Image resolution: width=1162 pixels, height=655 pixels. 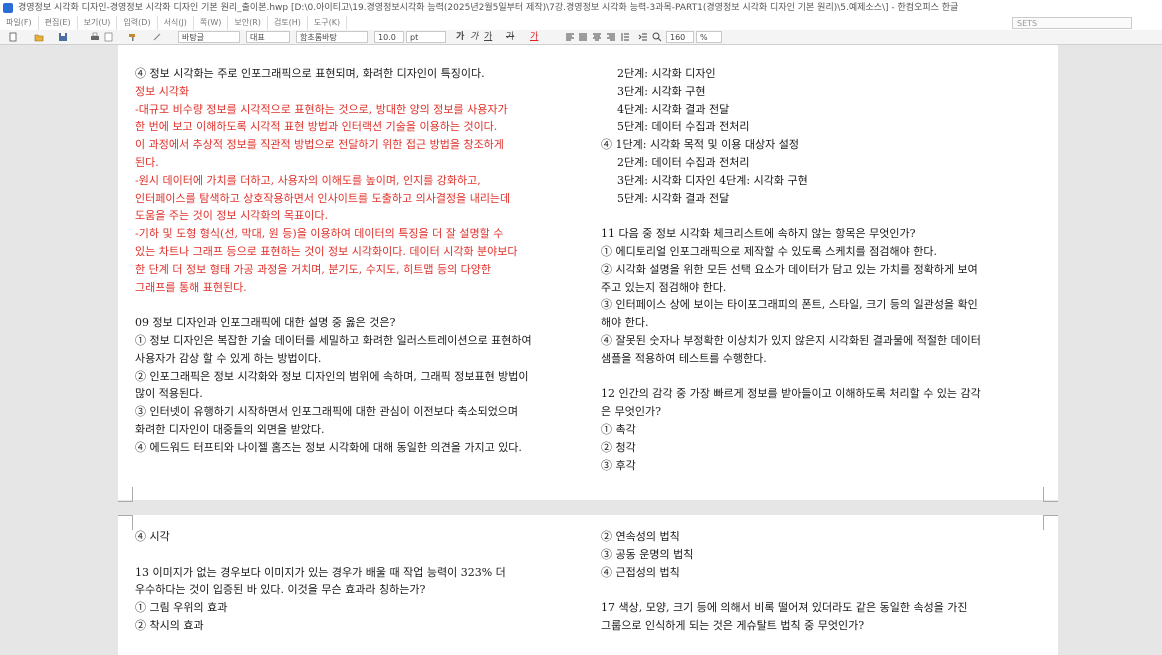 I want to click on menu-edit: 편집(E), so click(x=58, y=23).